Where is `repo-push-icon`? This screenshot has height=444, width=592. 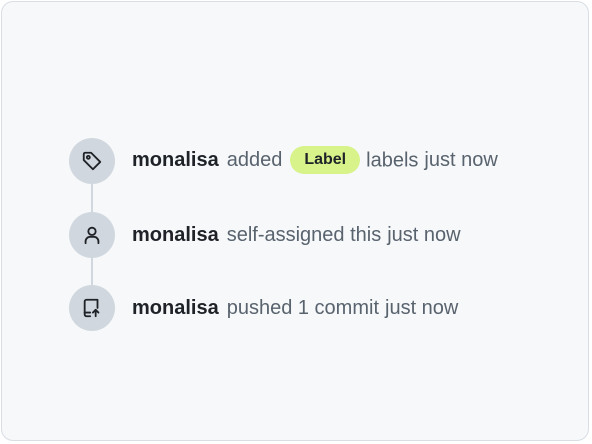 repo-push-icon is located at coordinates (91, 308).